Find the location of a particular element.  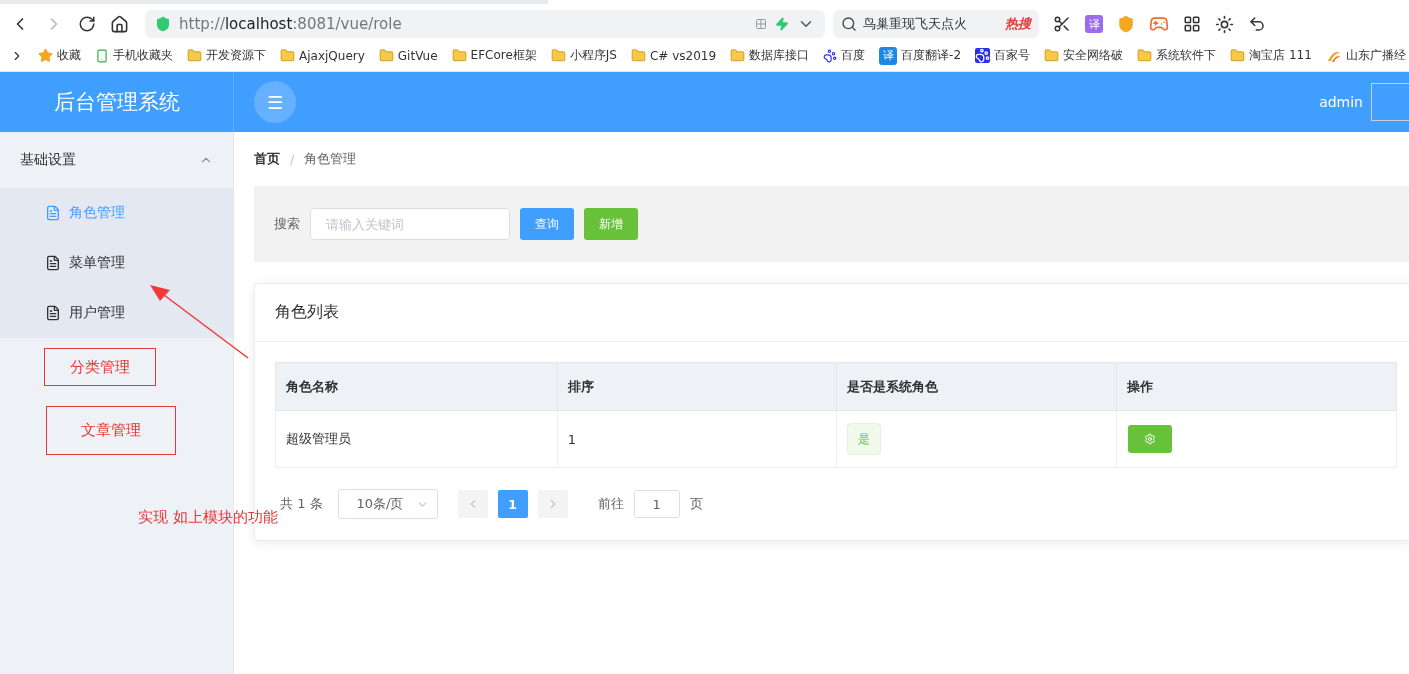

search-label: 搜索 is located at coordinates (287, 224).